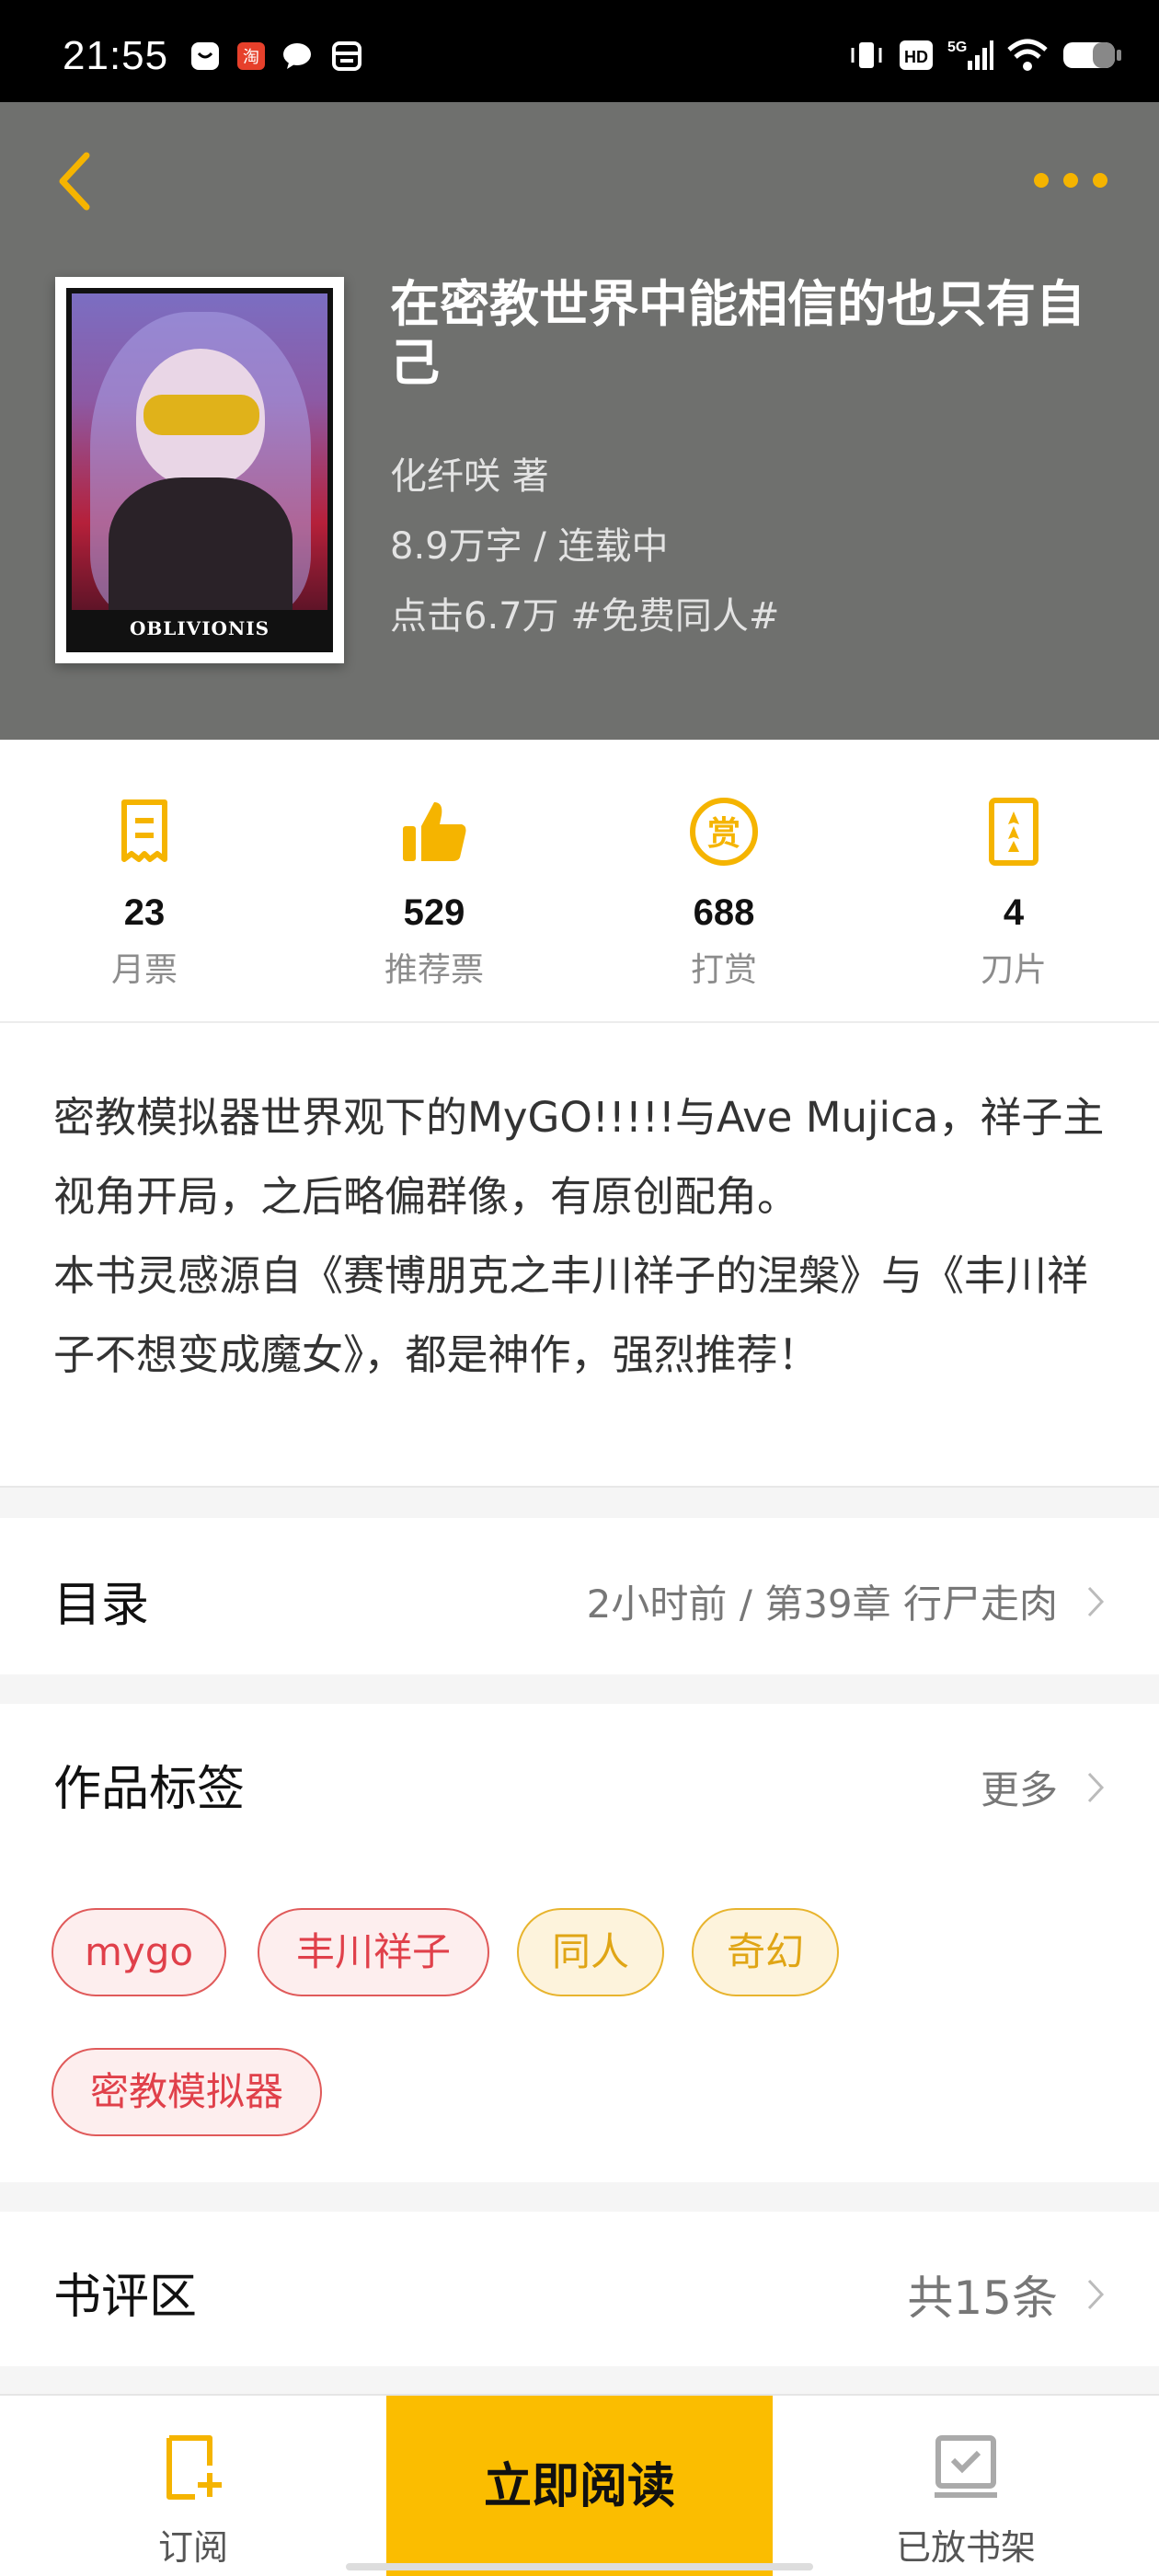  I want to click on stat-recommend: 529 推荐票, so click(434, 893).